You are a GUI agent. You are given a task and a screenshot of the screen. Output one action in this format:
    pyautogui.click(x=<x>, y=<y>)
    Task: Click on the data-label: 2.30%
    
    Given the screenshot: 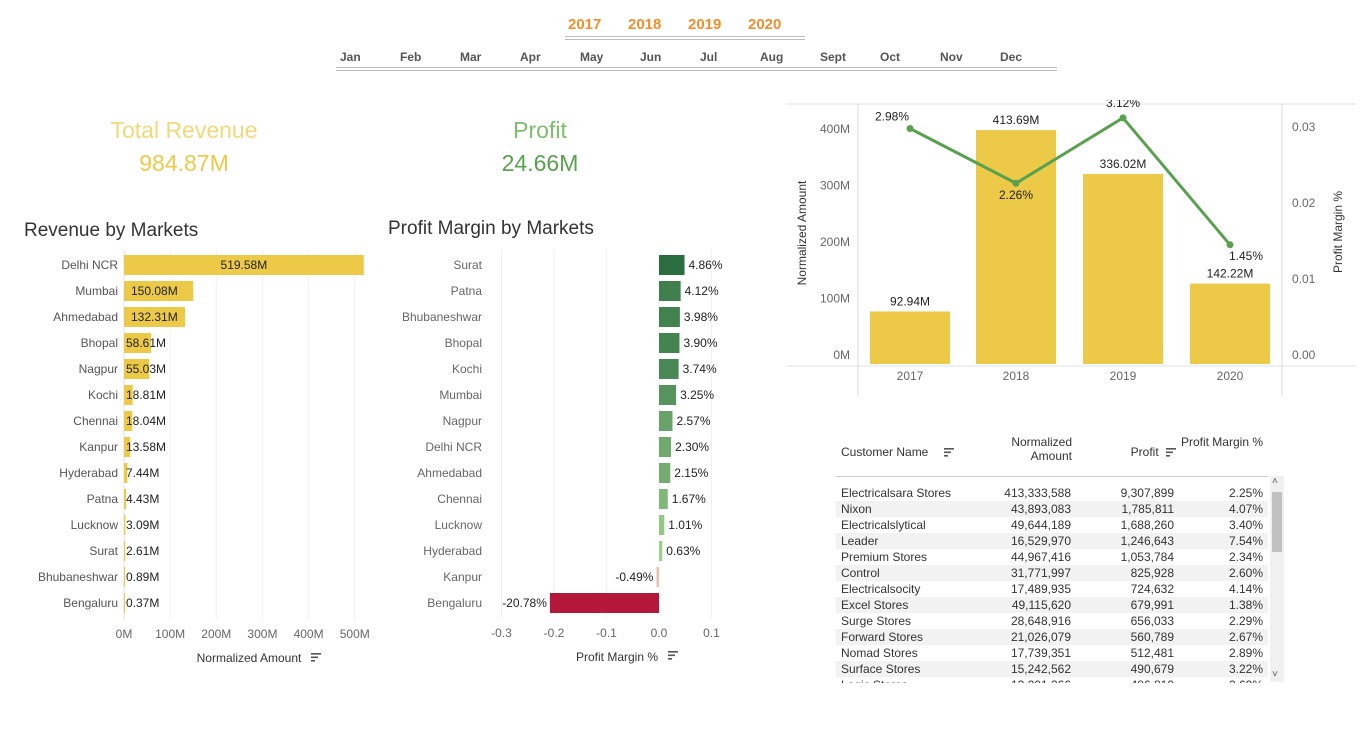 What is the action you would take?
    pyautogui.click(x=692, y=447)
    